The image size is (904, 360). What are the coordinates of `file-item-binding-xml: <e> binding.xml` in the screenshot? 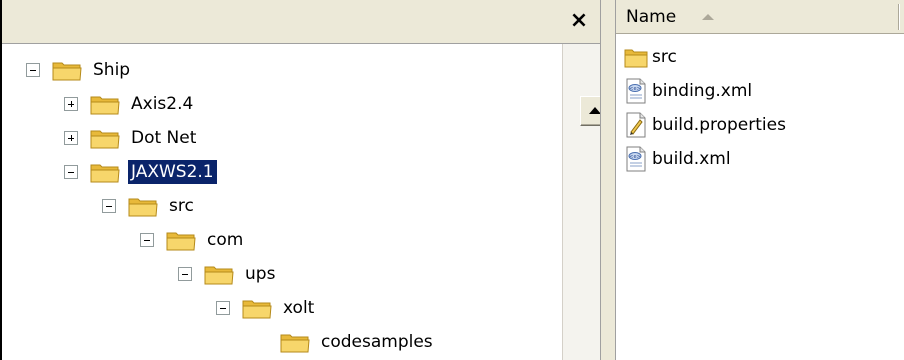 It's located at (688, 91).